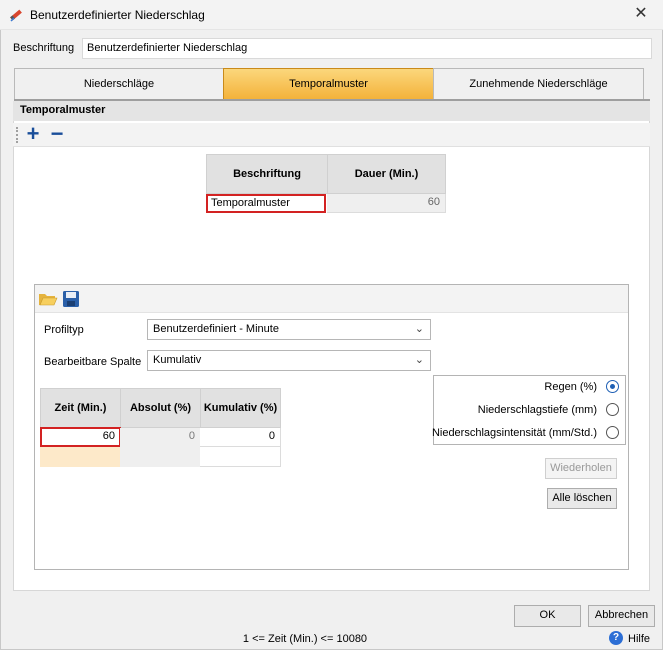 The image size is (663, 650). I want to click on caption-label: Beschriftung, so click(44, 48).